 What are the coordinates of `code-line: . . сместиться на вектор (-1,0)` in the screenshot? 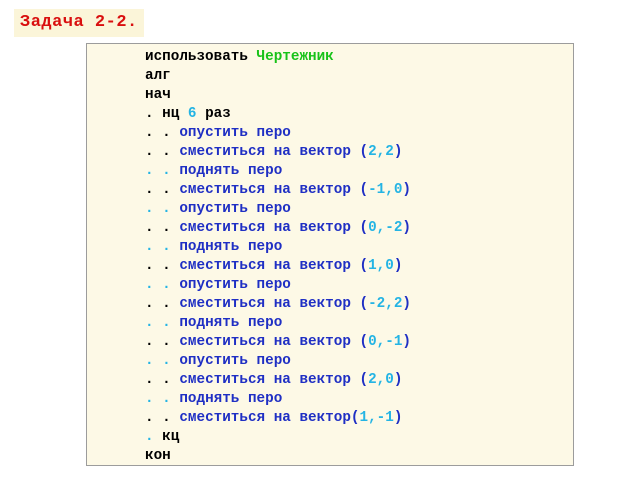 It's located at (278, 190).